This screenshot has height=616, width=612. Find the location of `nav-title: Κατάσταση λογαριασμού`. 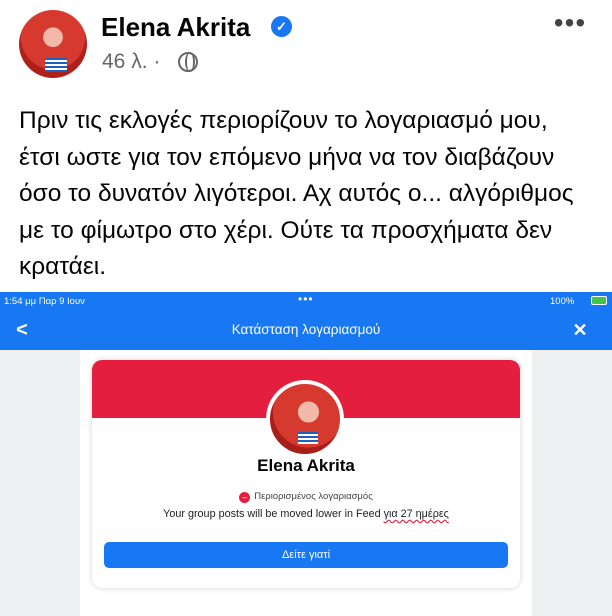

nav-title: Κατάσταση λογαριασμού is located at coordinates (306, 329).